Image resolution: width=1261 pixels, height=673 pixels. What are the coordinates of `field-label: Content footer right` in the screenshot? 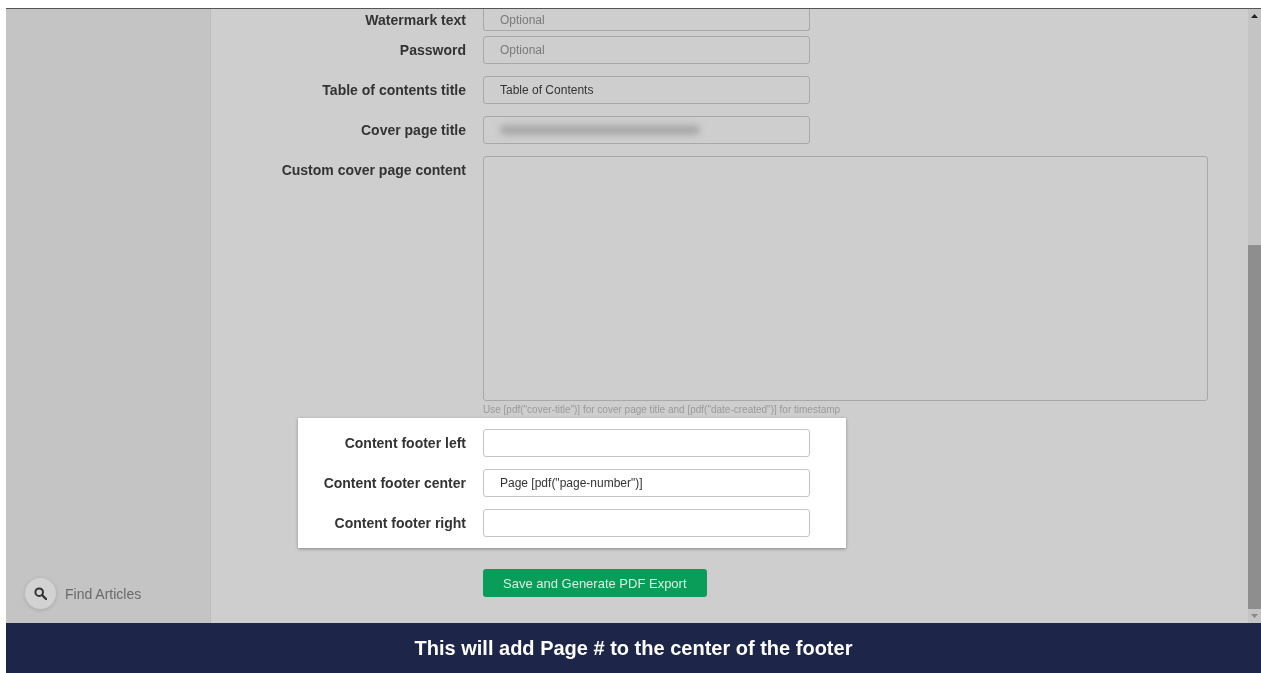 It's located at (399, 523).